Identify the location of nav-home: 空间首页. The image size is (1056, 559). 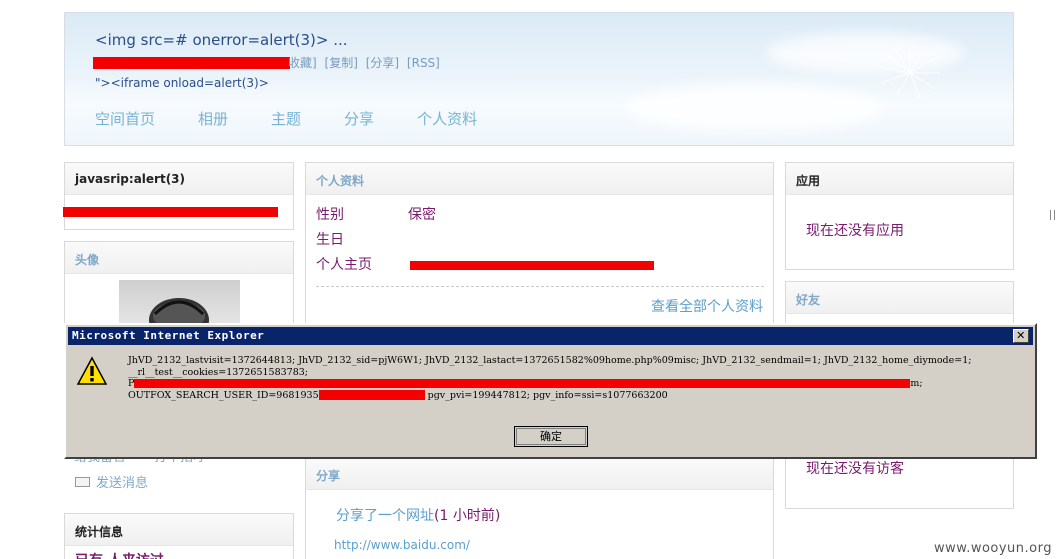
(125, 118).